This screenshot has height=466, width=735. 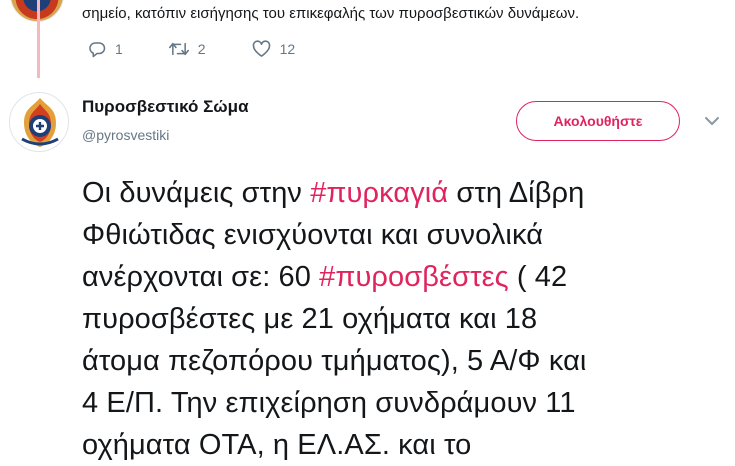 I want to click on heart-icon, so click(x=261, y=49).